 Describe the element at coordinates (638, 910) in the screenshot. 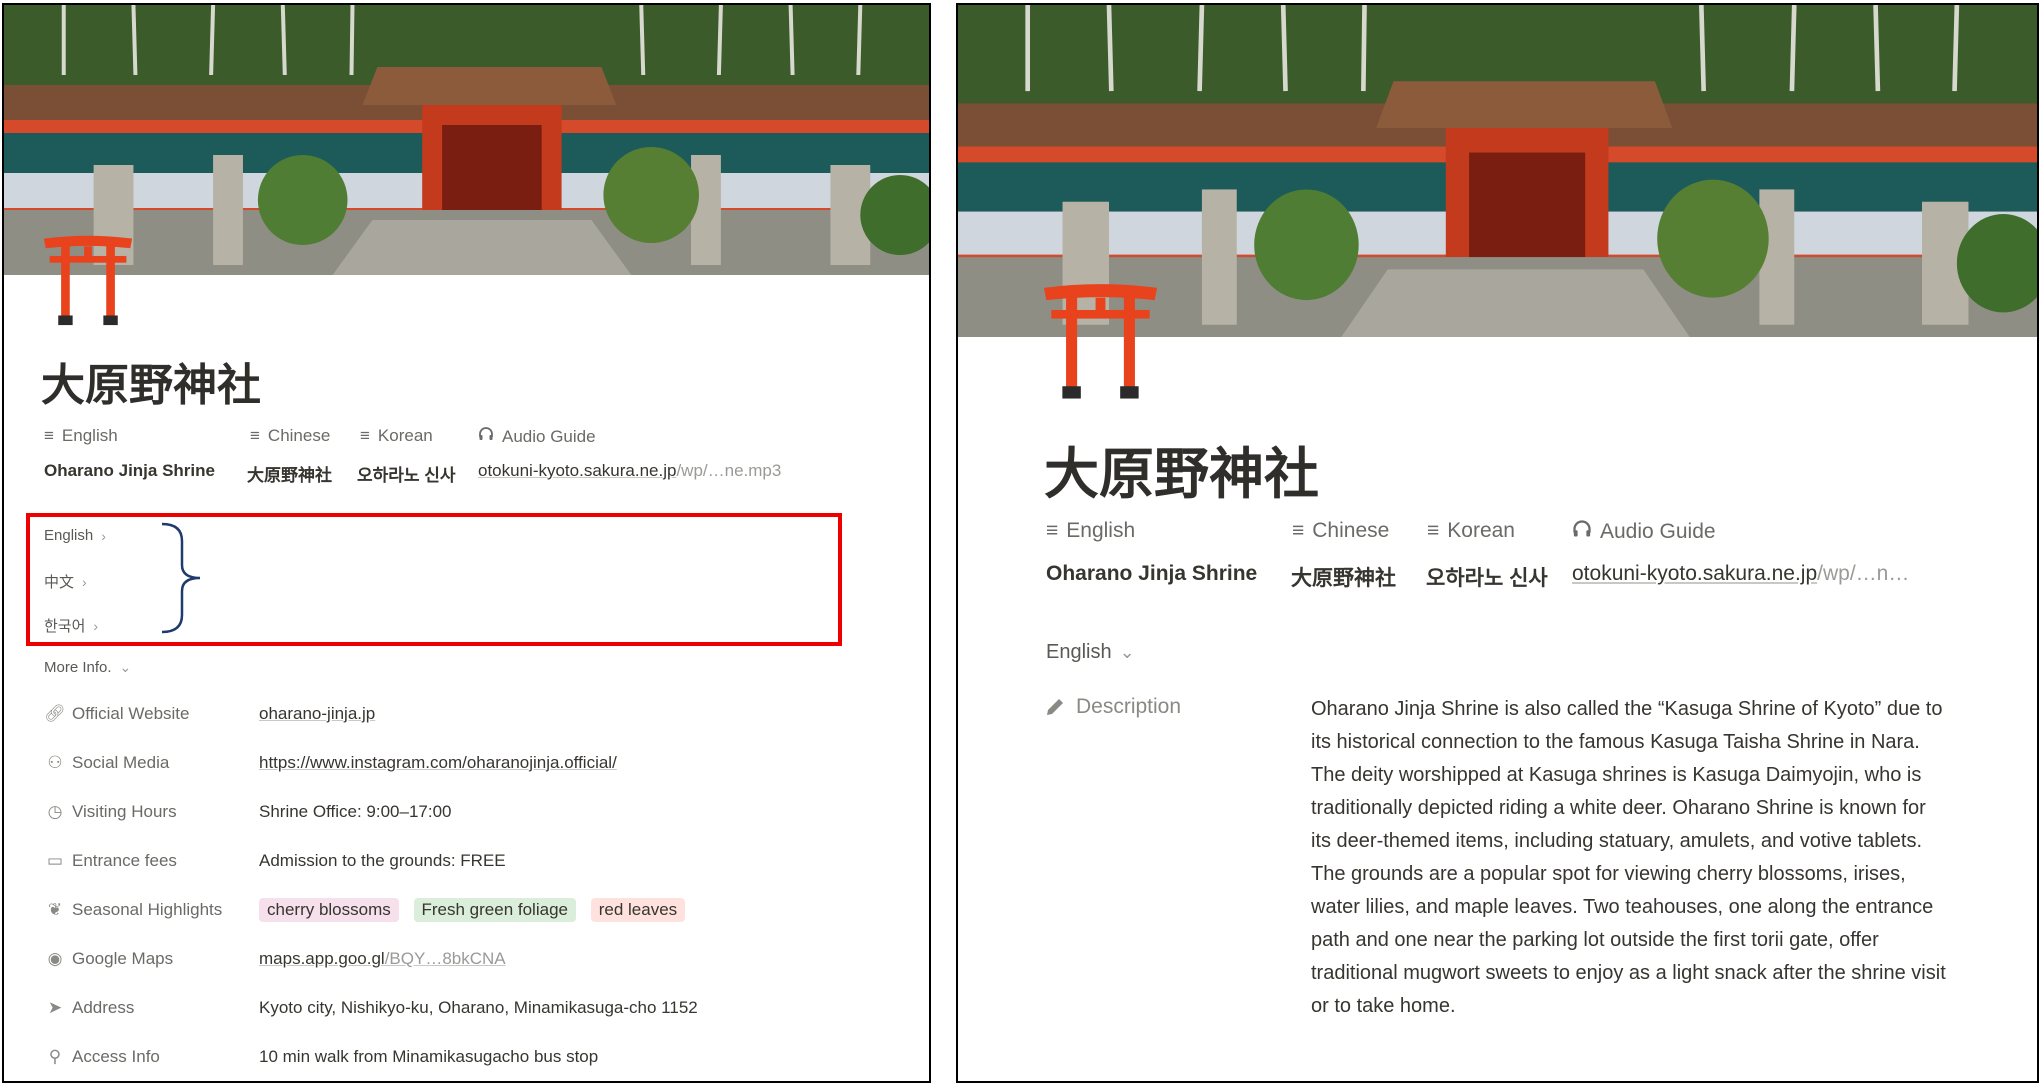

I see `tag-red-leaves: red leaves` at that location.